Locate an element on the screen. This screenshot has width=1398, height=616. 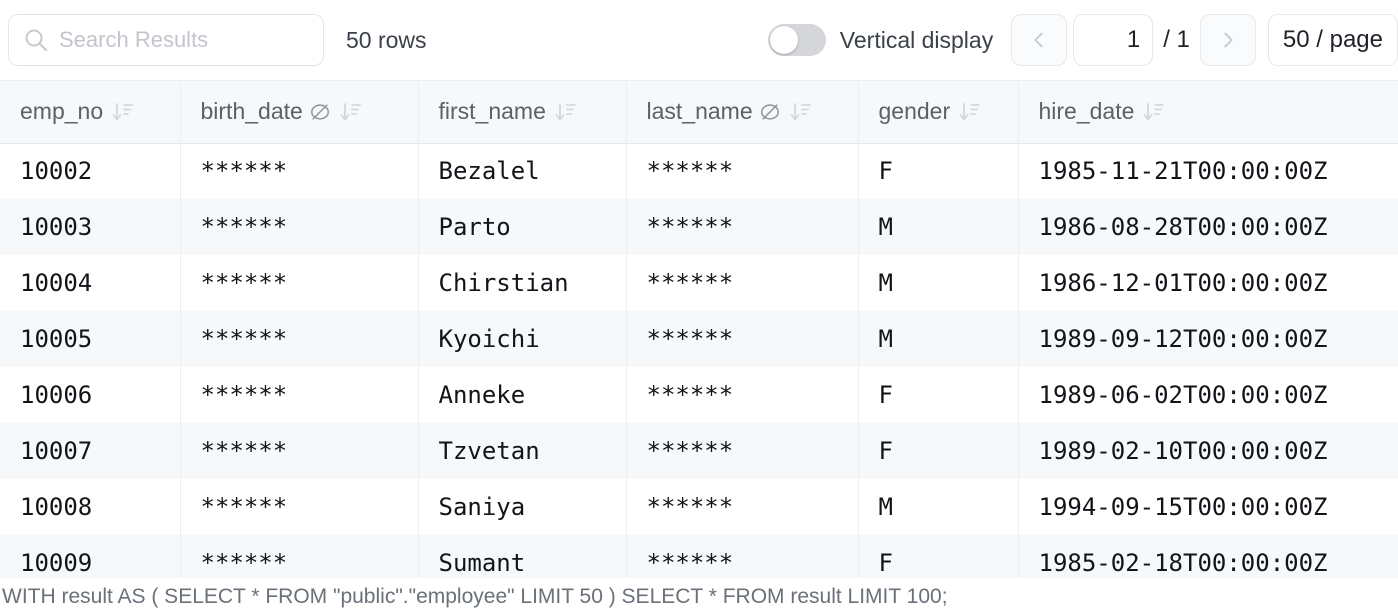
column-header-gender: gender is located at coordinates (938, 112).